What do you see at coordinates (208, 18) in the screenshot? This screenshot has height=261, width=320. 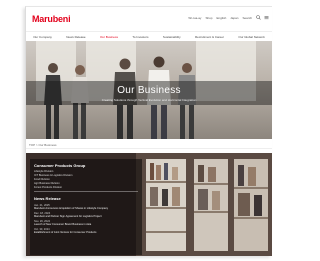 I see `utility-link: Shop` at bounding box center [208, 18].